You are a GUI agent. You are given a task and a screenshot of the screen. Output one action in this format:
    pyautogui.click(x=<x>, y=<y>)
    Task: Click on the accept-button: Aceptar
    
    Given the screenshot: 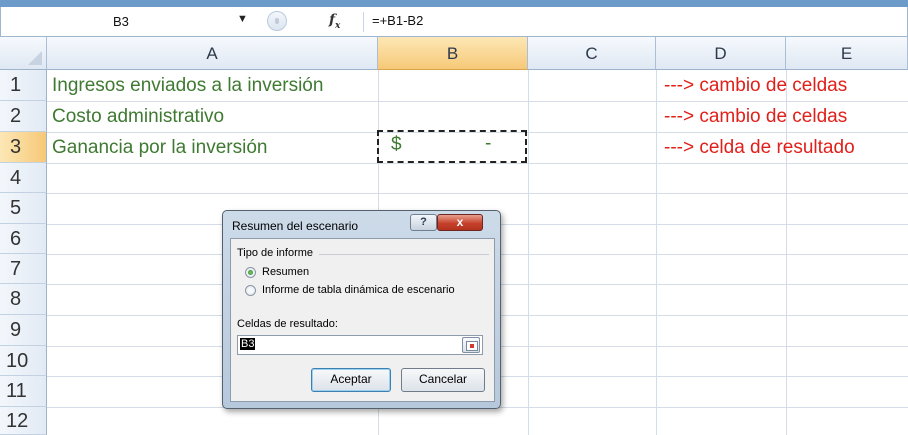 What is the action you would take?
    pyautogui.click(x=351, y=380)
    